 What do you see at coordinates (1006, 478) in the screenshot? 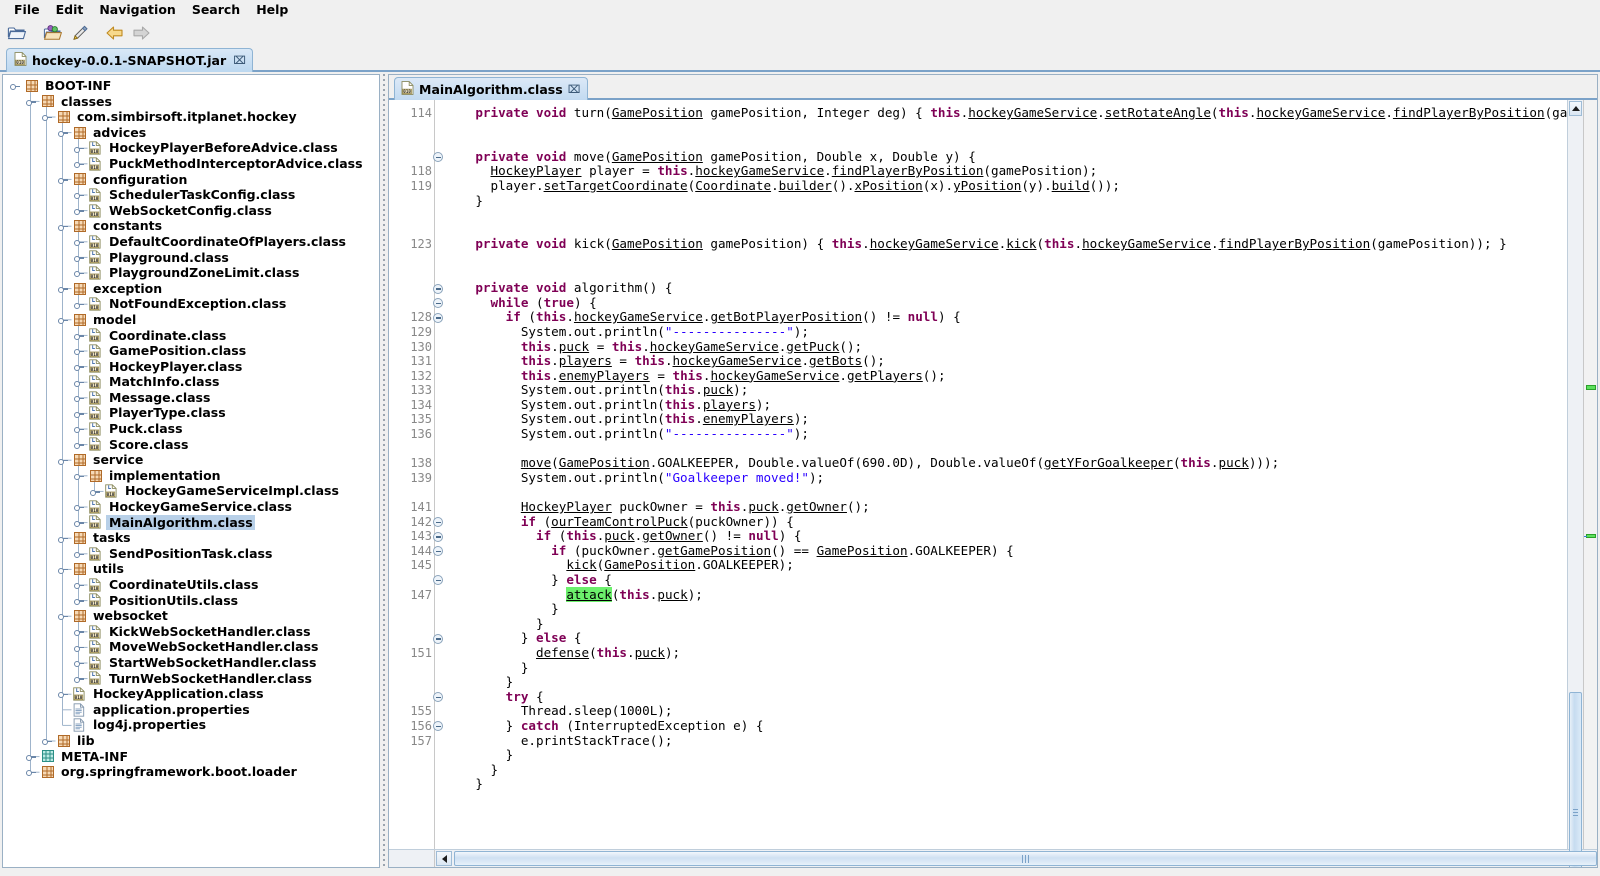
I see `code-line: System.out.println("Goalkeeper moved!");` at bounding box center [1006, 478].